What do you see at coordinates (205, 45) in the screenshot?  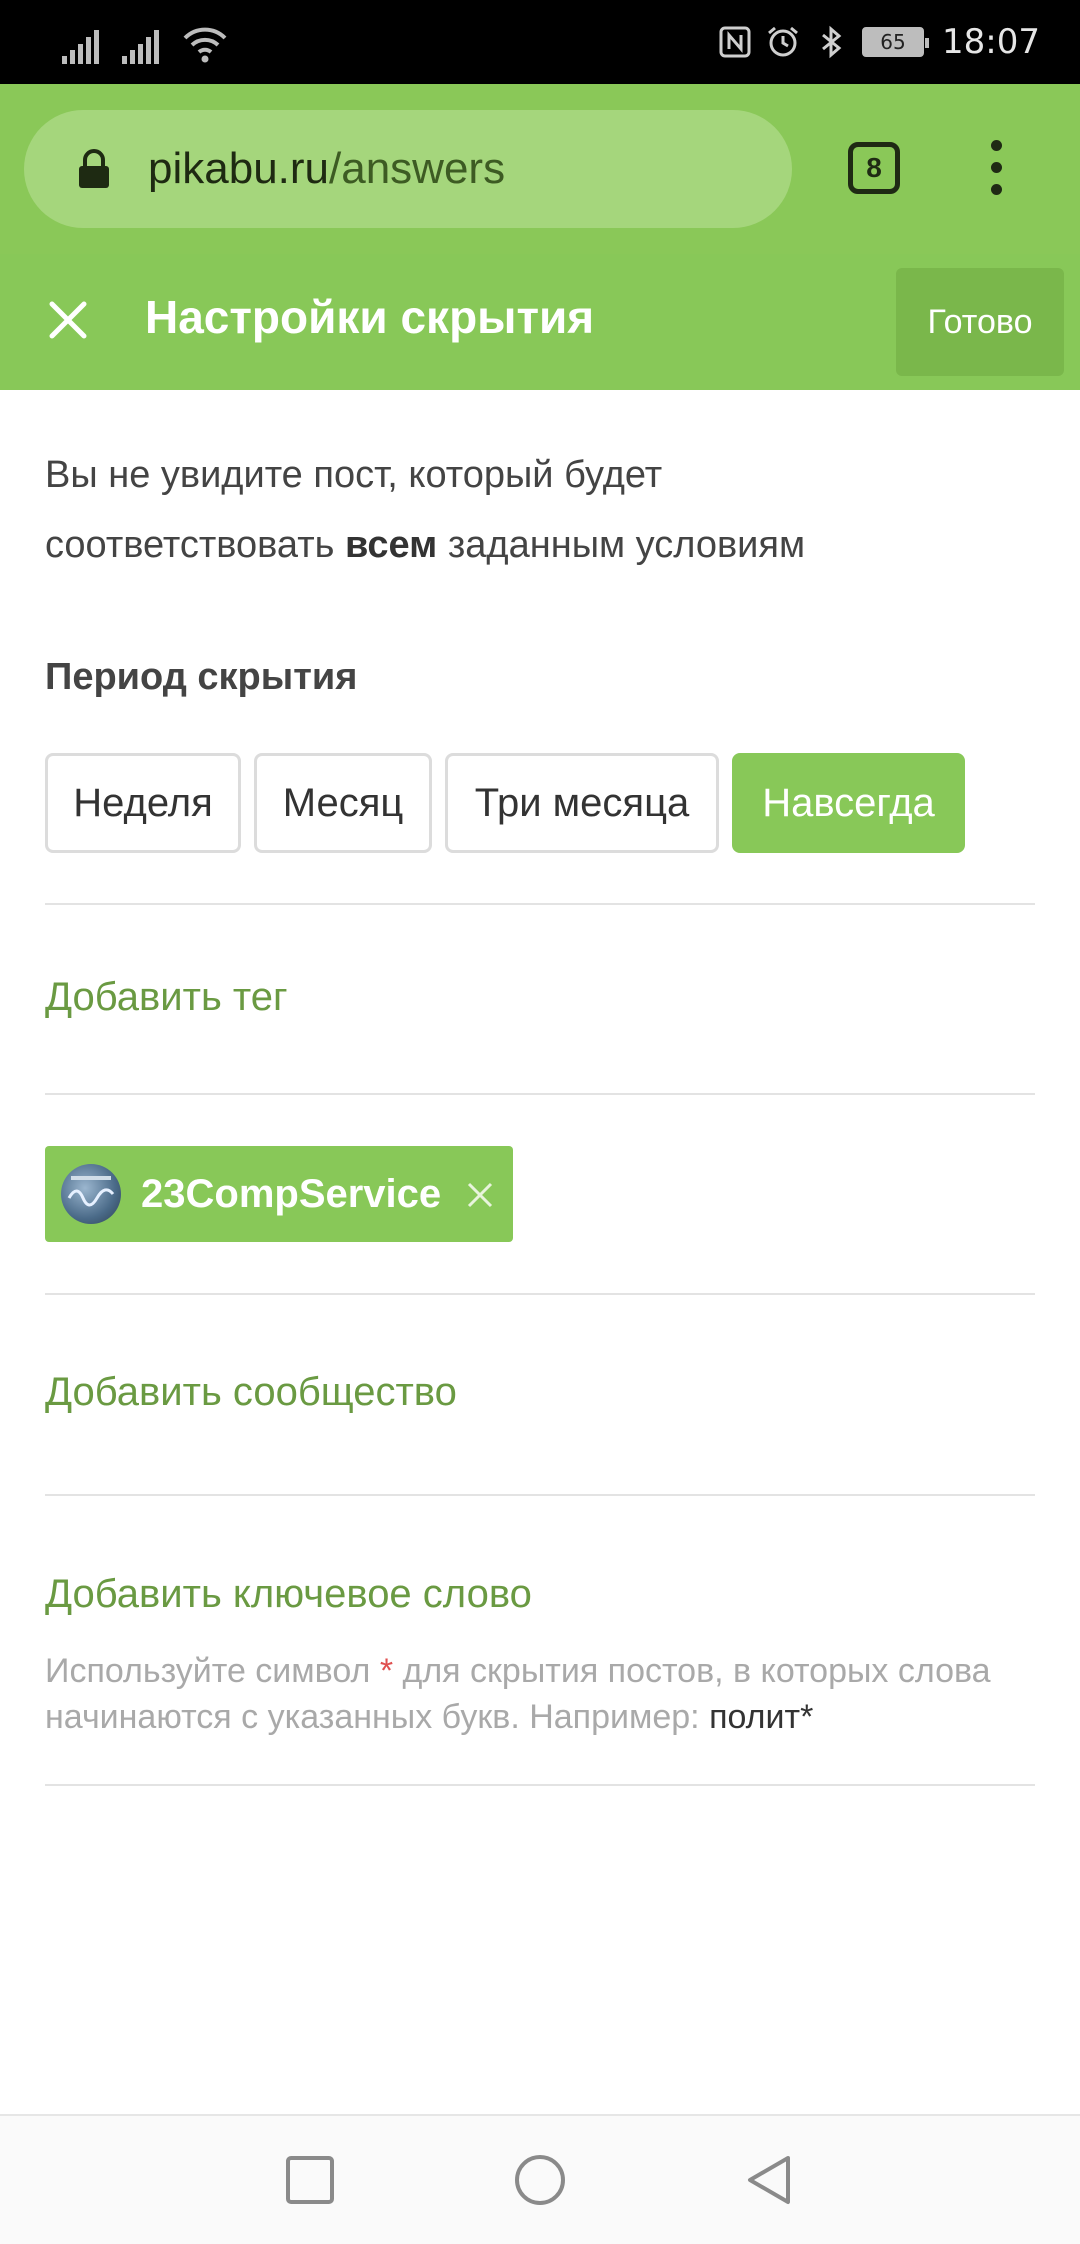 I see `wifi-icon` at bounding box center [205, 45].